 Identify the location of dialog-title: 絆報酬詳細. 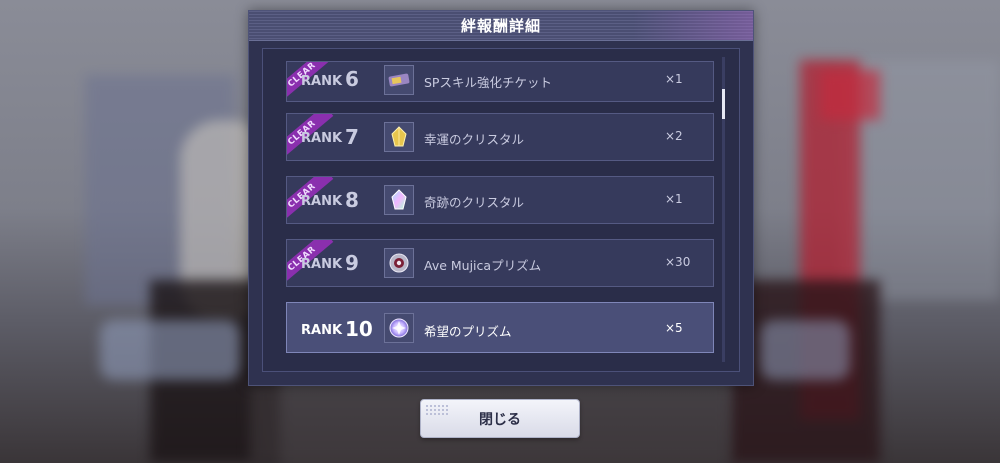
(500, 26).